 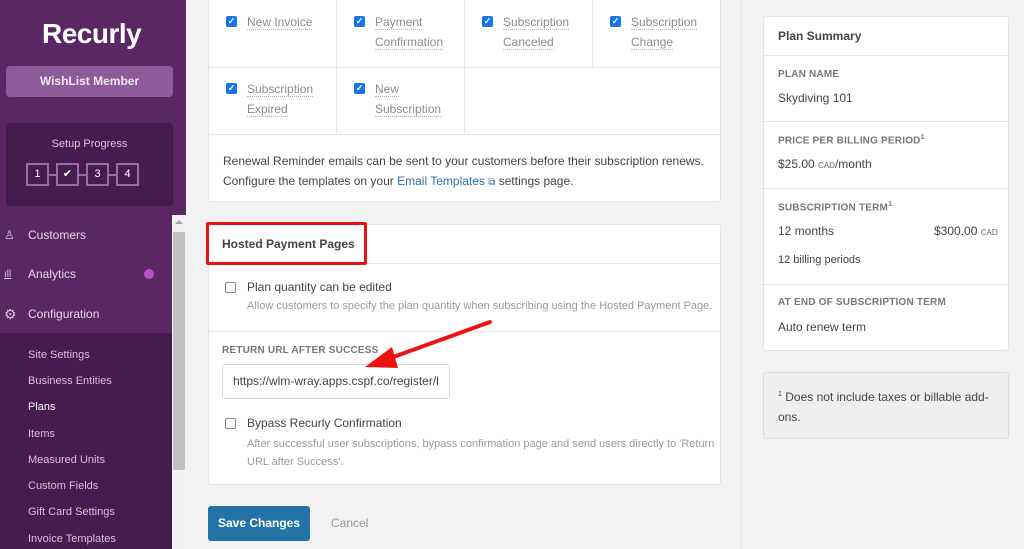 I want to click on price-label-text: PRICE PER BILLING PERIOD, so click(x=849, y=141).